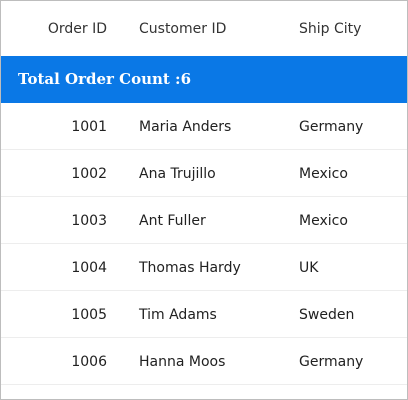 This screenshot has height=400, width=408. I want to click on column-header-order-id: Order ID, so click(54, 29).